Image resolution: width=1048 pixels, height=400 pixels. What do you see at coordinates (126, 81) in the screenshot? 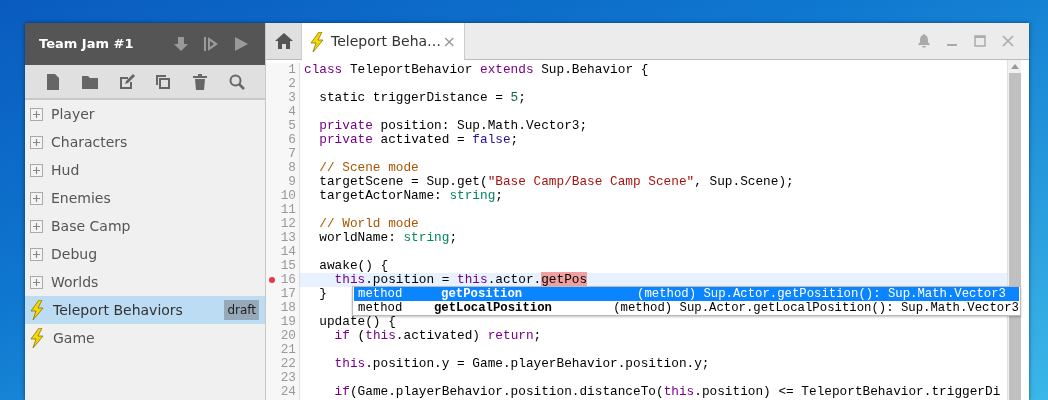
I see `edit-icon` at bounding box center [126, 81].